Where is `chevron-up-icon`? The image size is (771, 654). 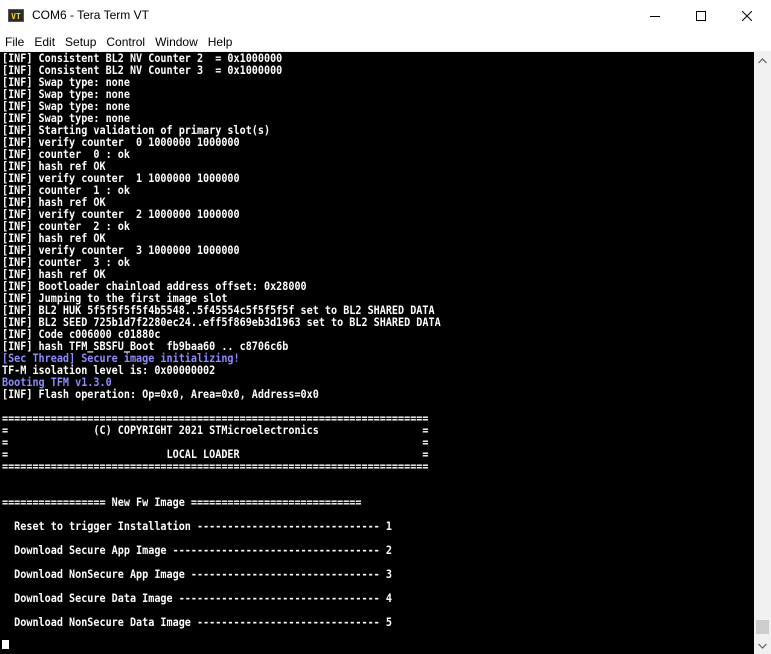 chevron-up-icon is located at coordinates (762, 60).